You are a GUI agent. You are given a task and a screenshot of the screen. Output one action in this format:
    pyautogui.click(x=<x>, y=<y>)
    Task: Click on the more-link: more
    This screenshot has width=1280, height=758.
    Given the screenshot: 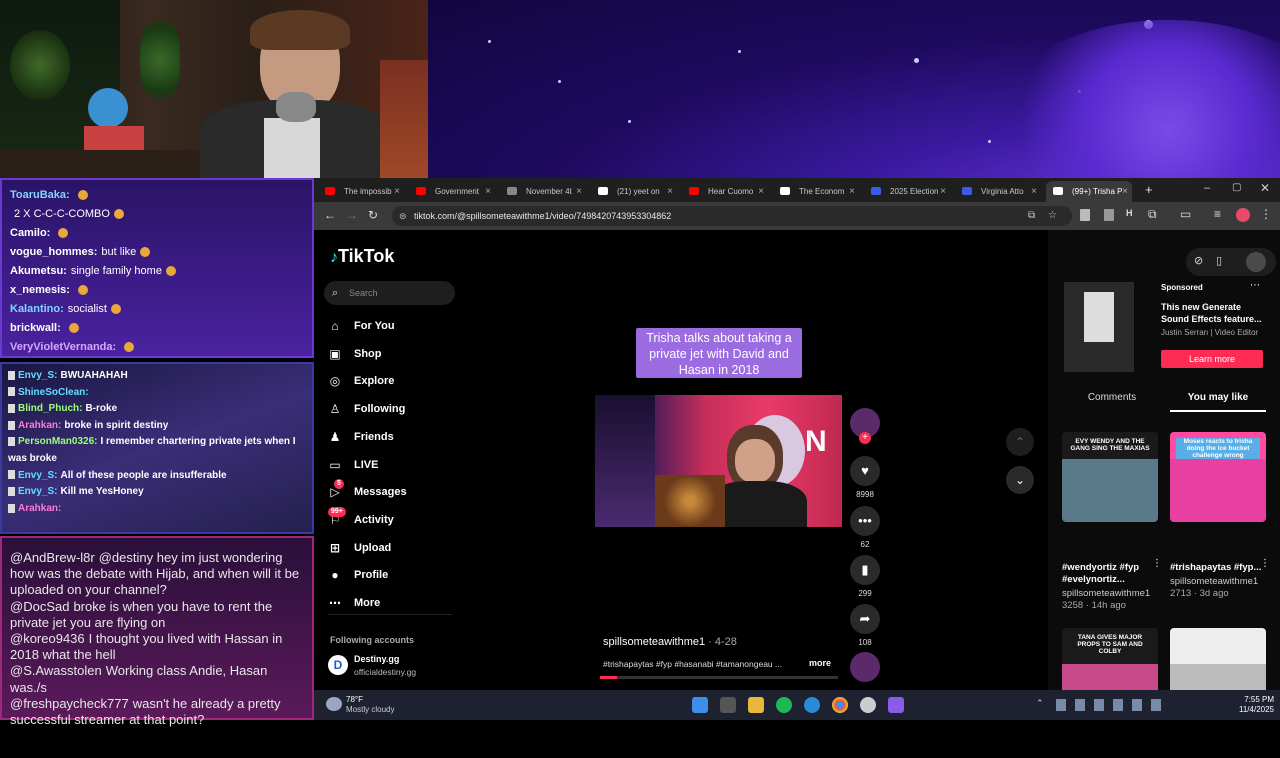 What is the action you would take?
    pyautogui.click(x=820, y=663)
    